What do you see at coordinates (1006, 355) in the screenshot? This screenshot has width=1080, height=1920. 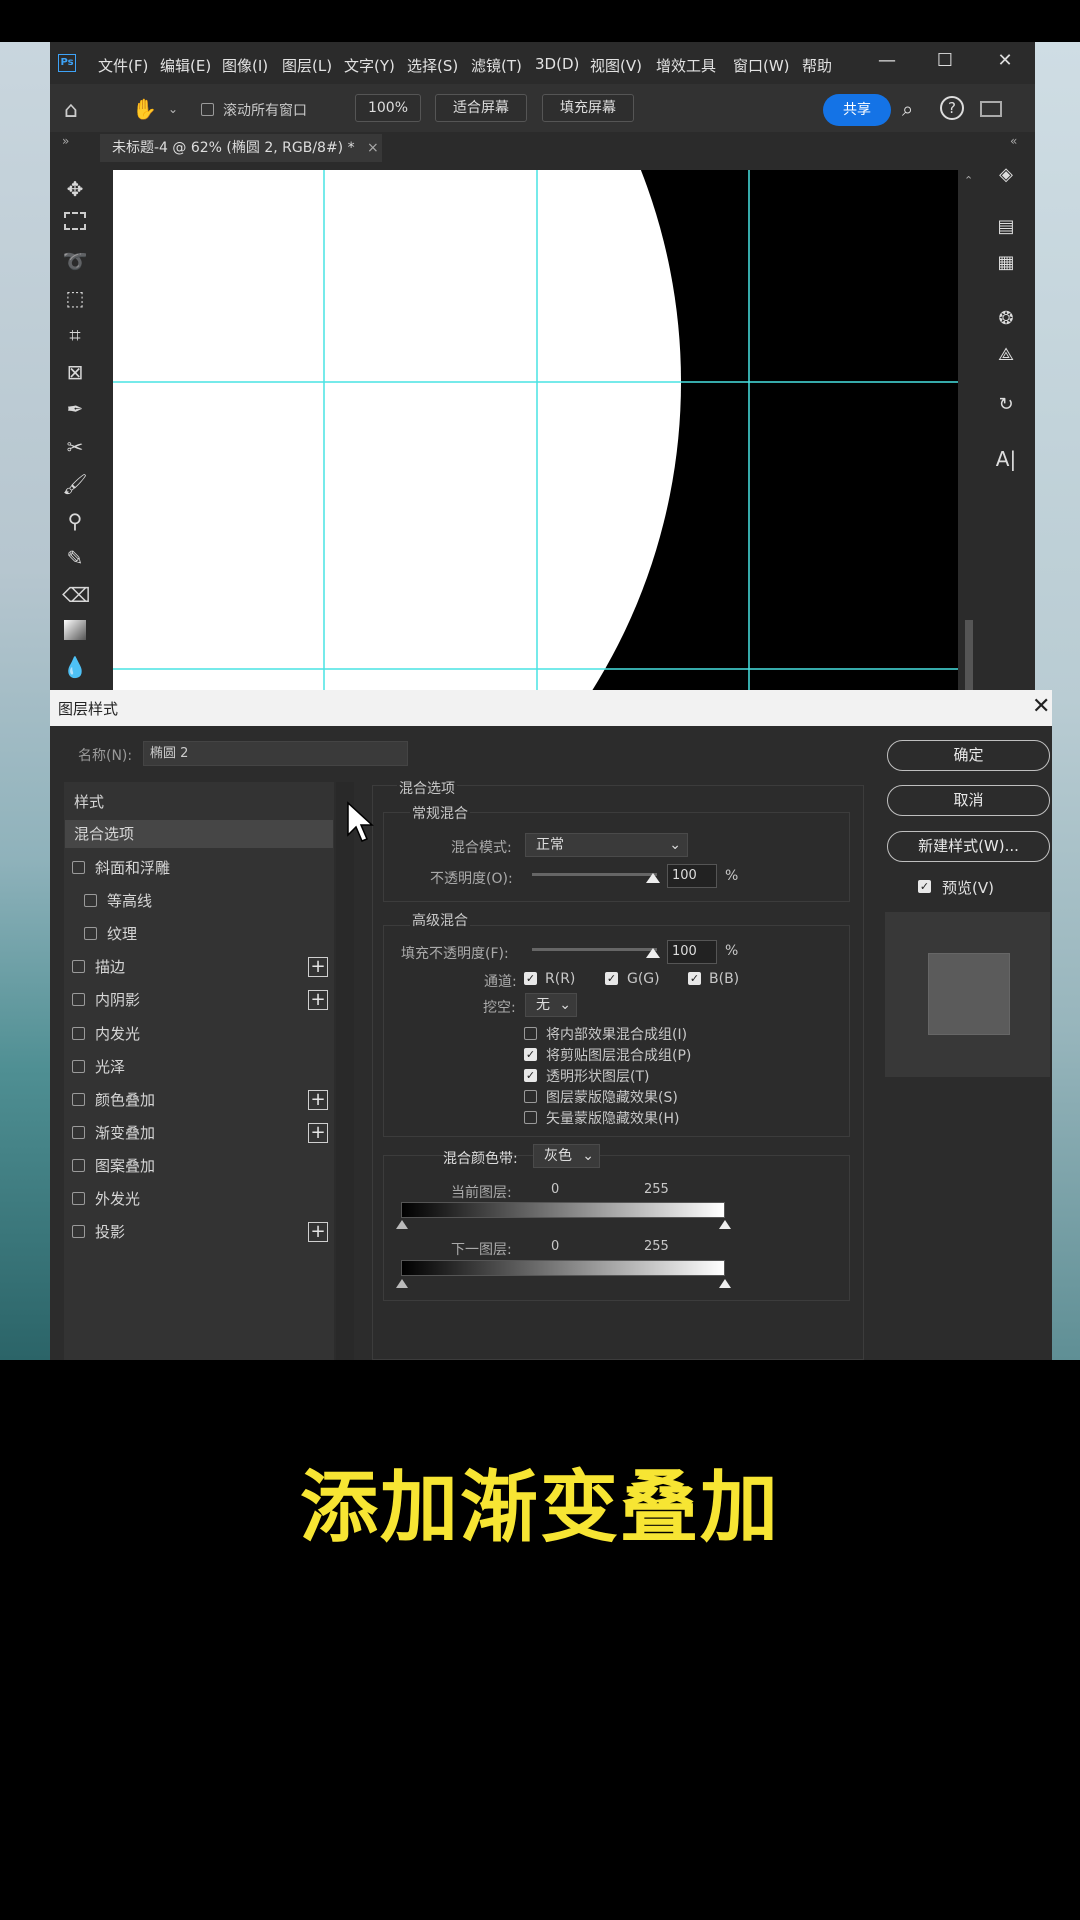 I see `paths-icon: ⟁` at bounding box center [1006, 355].